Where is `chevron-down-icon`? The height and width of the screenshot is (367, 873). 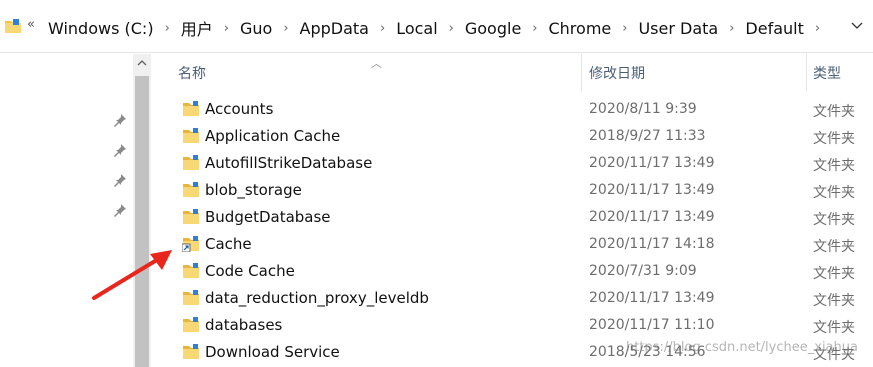
chevron-down-icon is located at coordinates (857, 26).